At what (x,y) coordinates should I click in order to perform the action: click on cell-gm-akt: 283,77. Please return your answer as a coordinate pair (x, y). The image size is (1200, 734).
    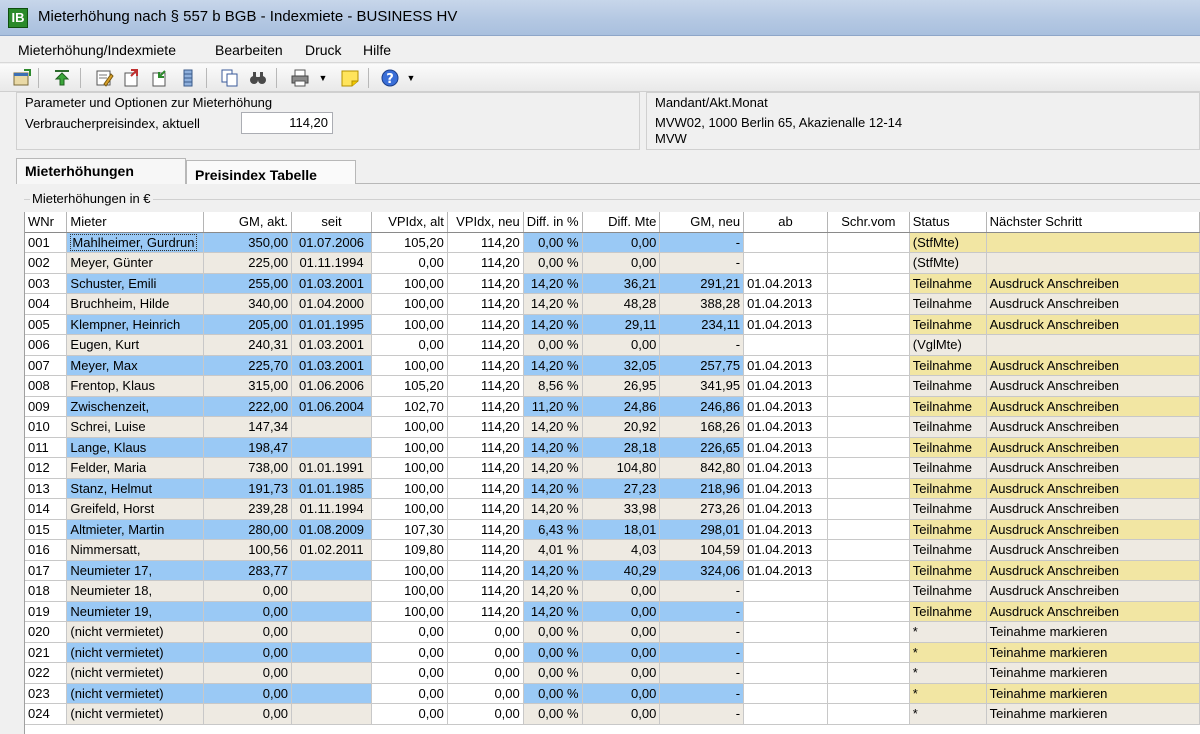
    Looking at the image, I should click on (248, 570).